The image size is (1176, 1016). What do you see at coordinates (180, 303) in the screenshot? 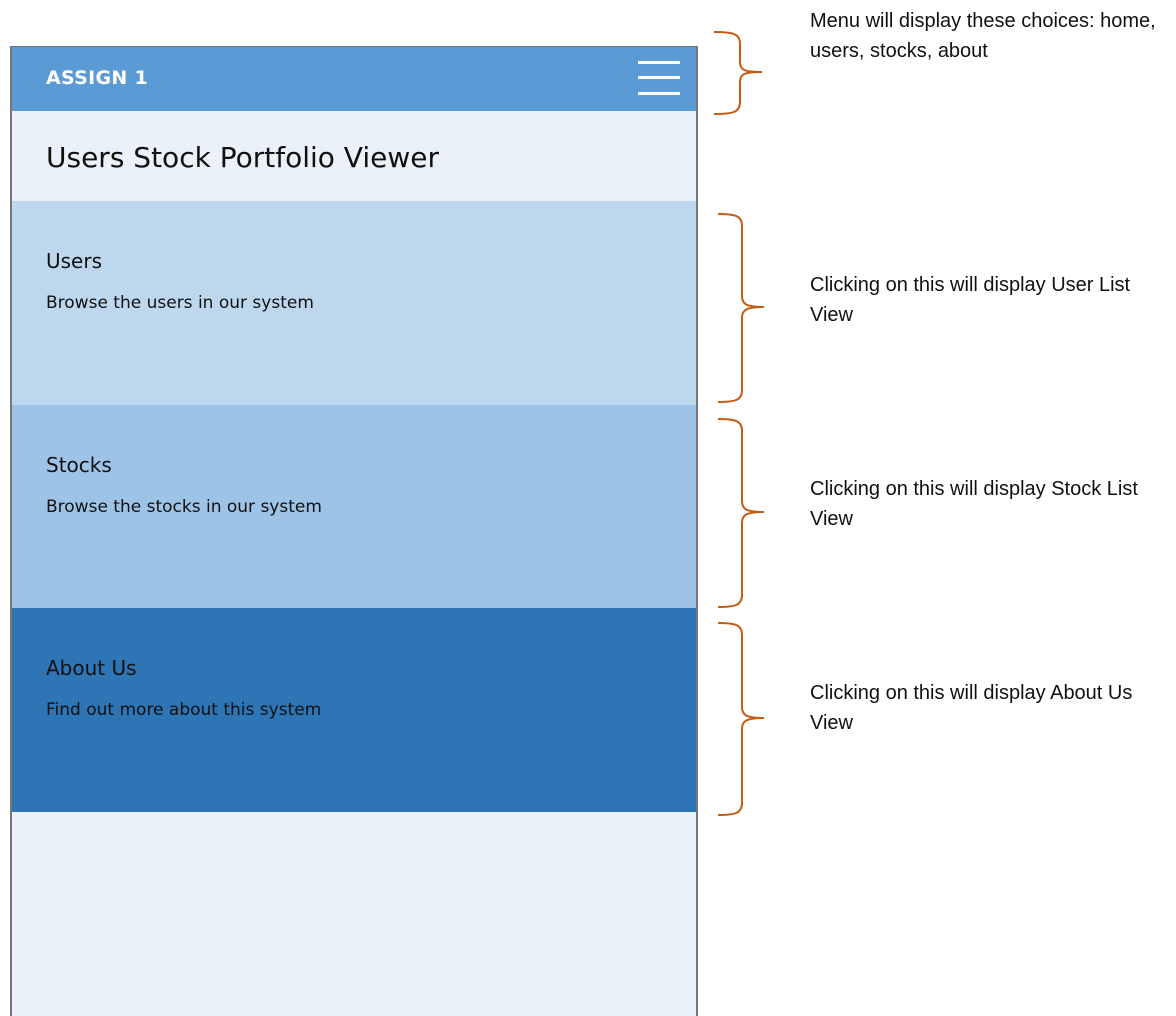
I see `users-card-description: Browse the users in our system` at bounding box center [180, 303].